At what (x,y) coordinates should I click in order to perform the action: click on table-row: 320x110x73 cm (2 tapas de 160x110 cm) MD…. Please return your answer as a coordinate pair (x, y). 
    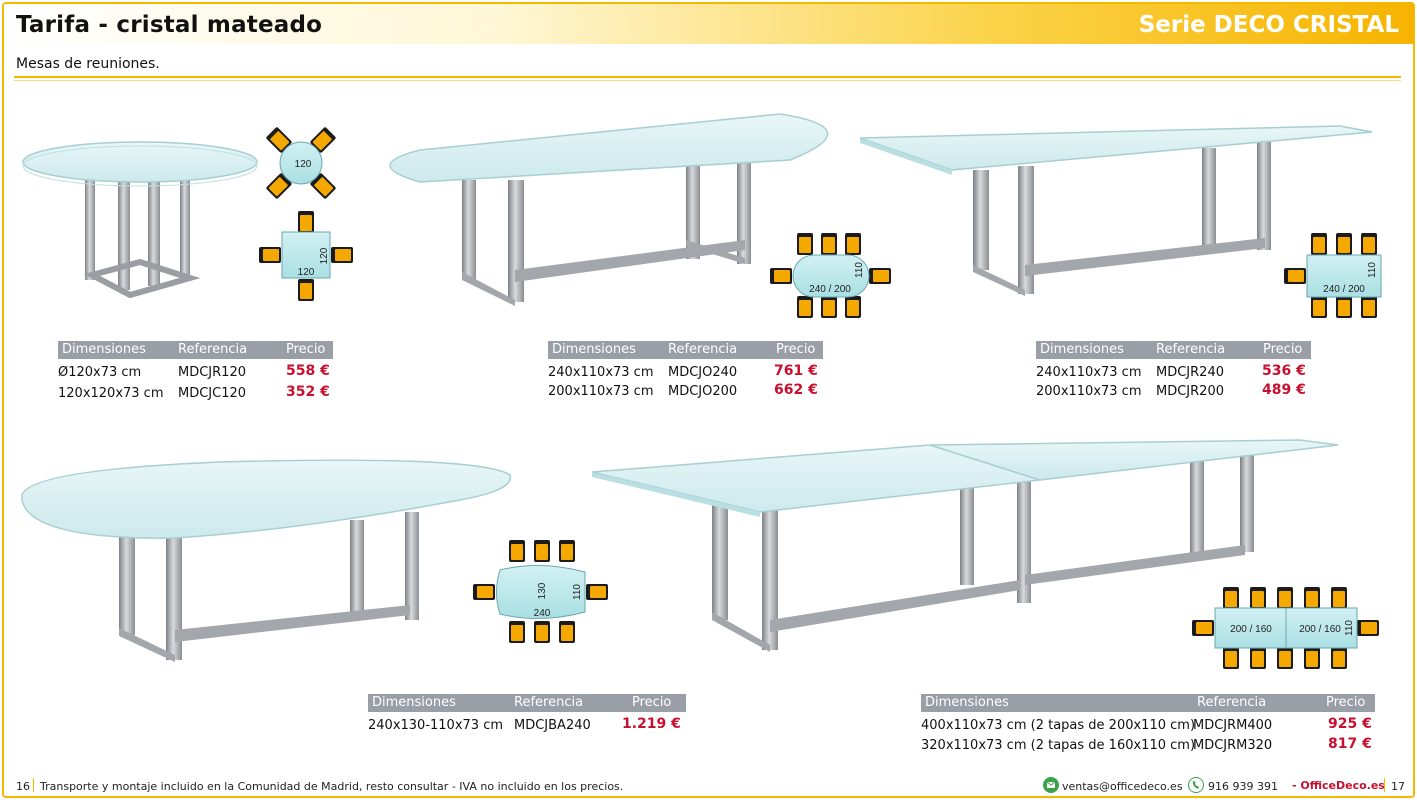
    Looking at the image, I should click on (1148, 745).